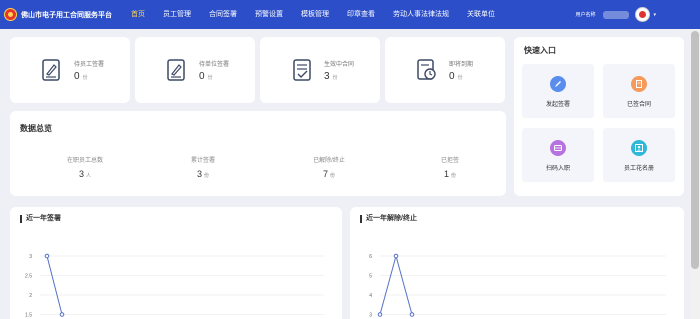 Image resolution: width=700 pixels, height=319 pixels. What do you see at coordinates (202, 161) in the screenshot?
I see `overview-label: 累计签署` at bounding box center [202, 161].